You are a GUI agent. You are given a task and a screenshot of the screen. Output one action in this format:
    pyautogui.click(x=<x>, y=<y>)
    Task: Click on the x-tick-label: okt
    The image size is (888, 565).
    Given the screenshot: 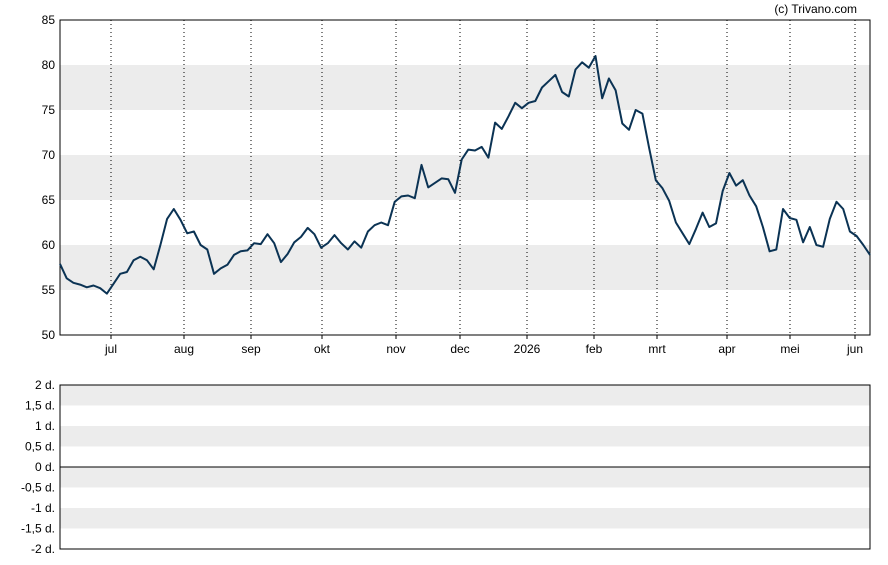 What is the action you would take?
    pyautogui.click(x=322, y=349)
    